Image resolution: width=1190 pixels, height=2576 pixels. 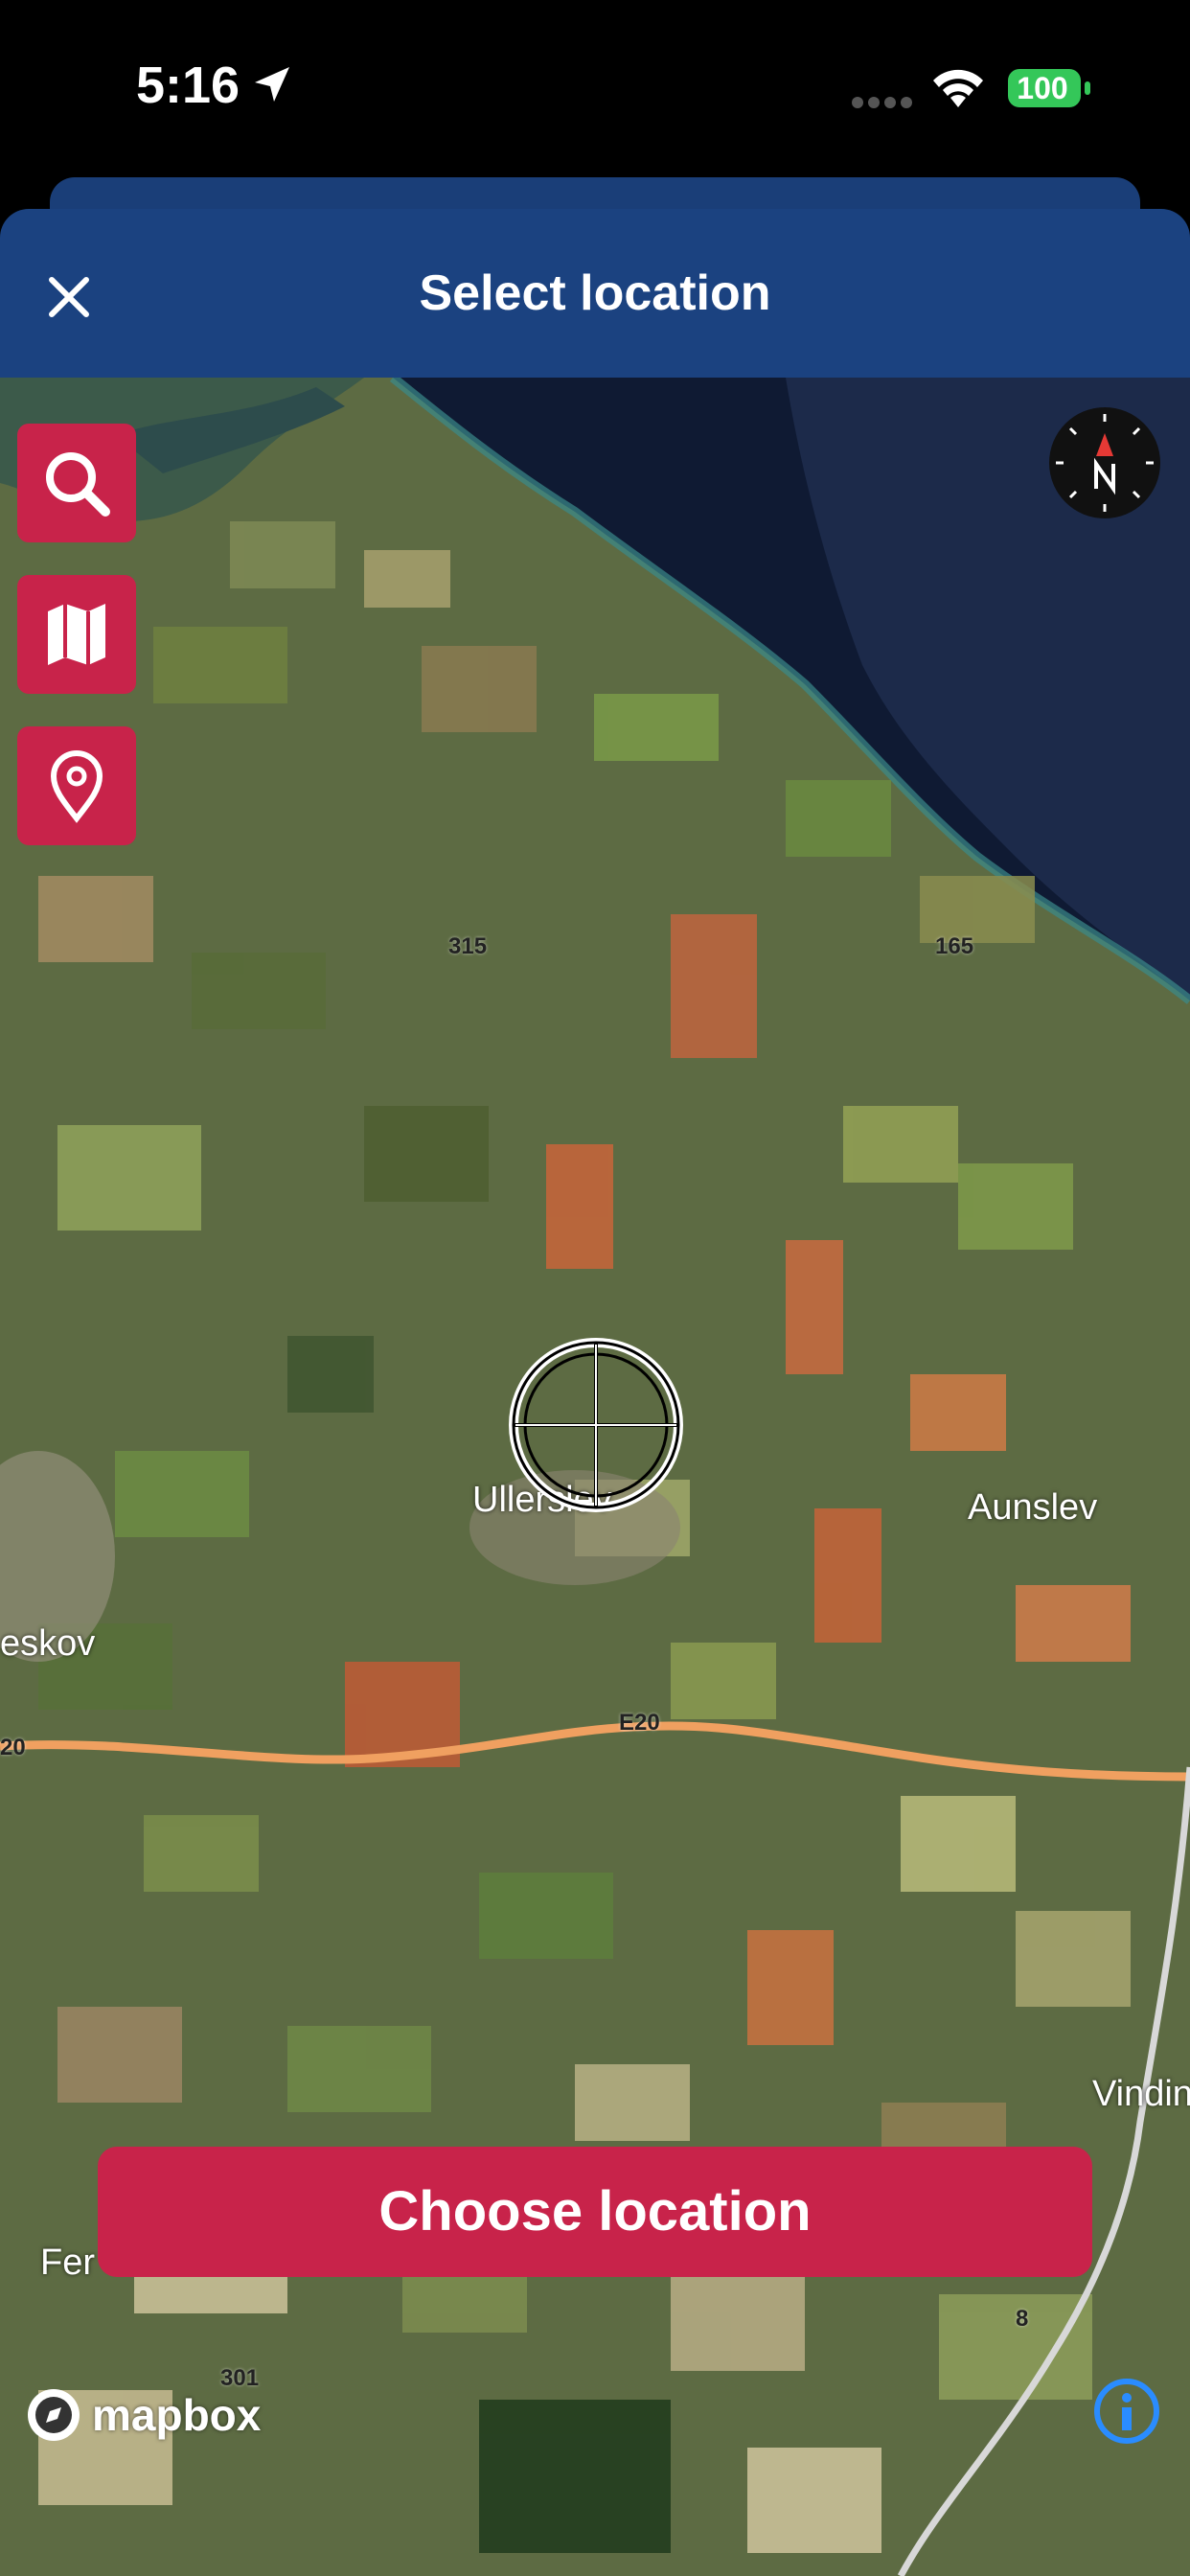 I want to click on map-label-vindin: Vindin, so click(x=1141, y=2094).